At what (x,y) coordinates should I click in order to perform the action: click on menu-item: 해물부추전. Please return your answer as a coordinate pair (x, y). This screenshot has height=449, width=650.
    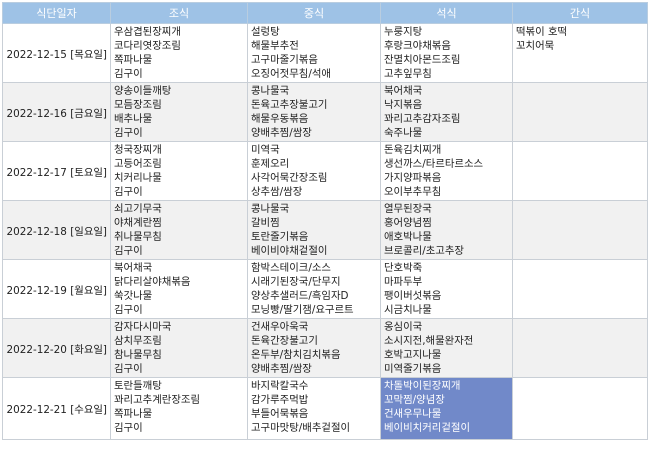
    Looking at the image, I should click on (275, 46).